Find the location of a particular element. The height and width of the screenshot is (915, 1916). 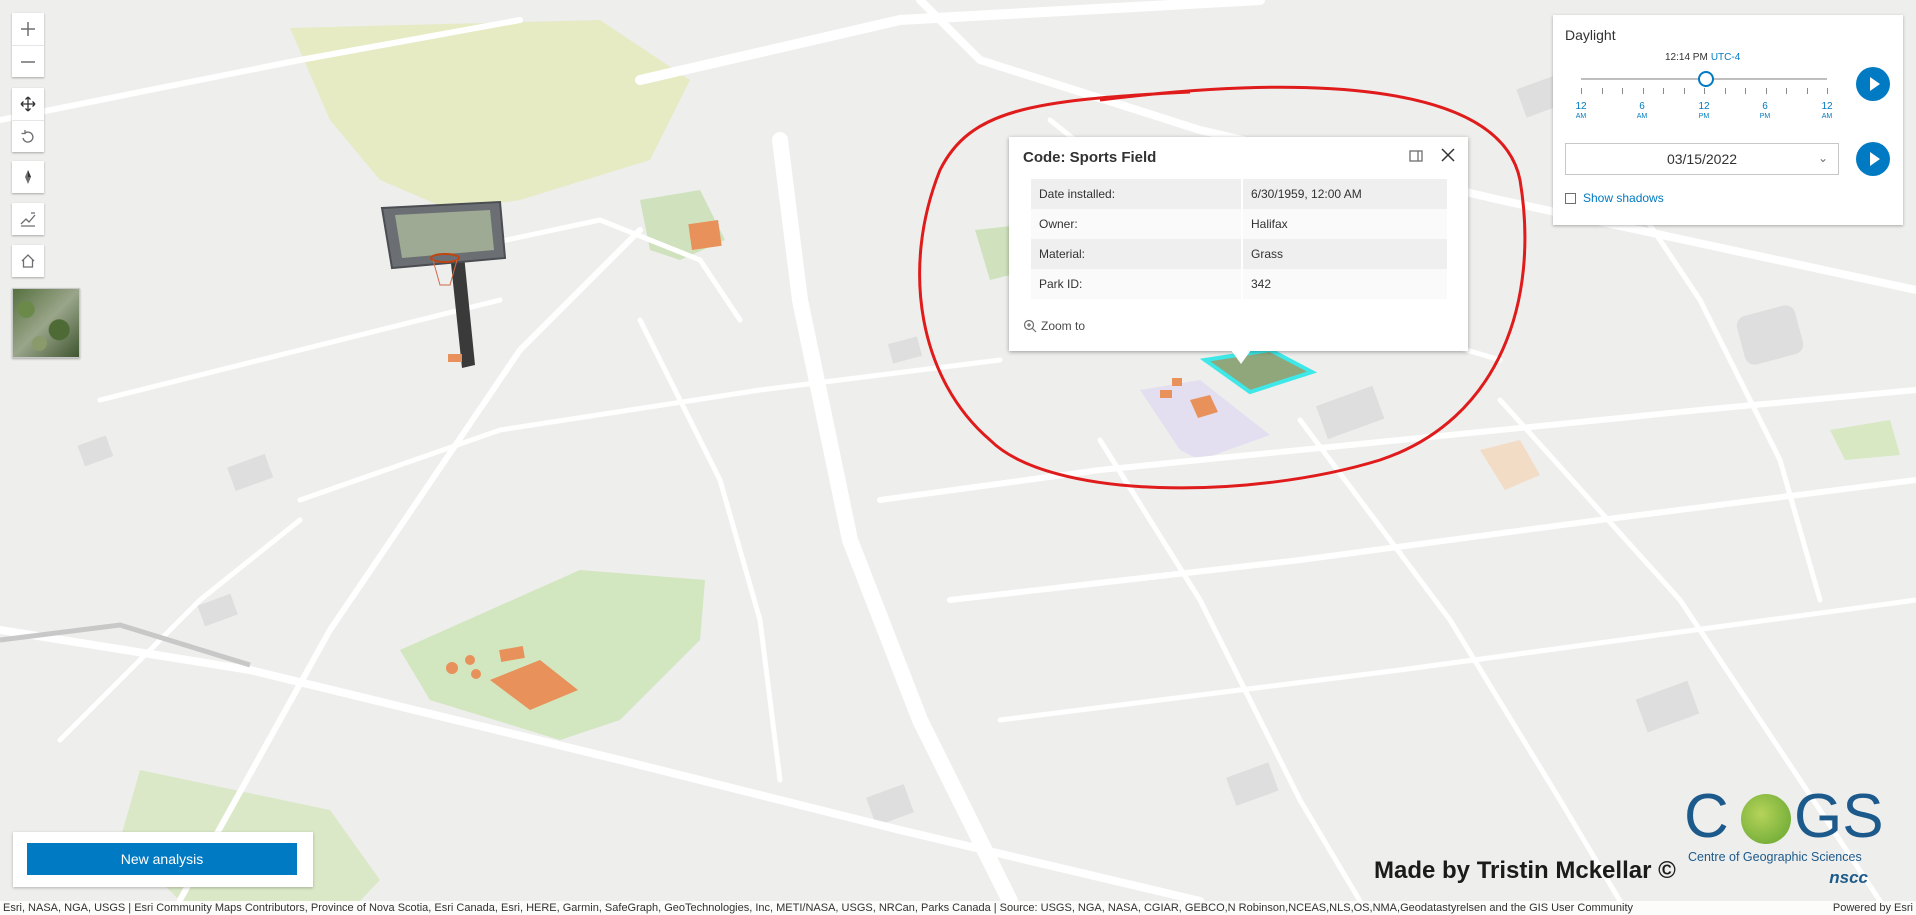

line-of-sight-control is located at coordinates (28, 219).